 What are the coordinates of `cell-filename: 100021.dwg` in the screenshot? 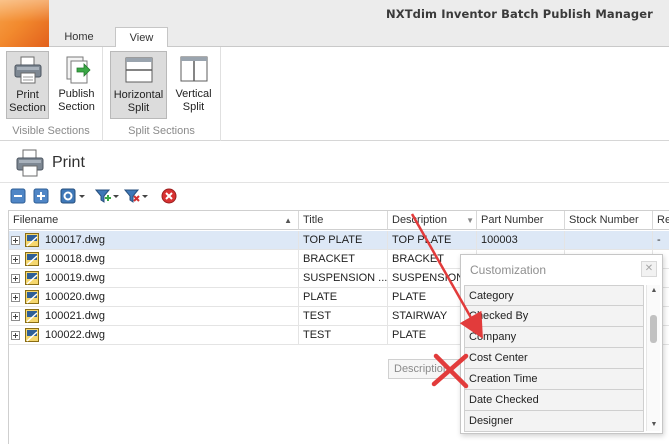 It's located at (154, 316).